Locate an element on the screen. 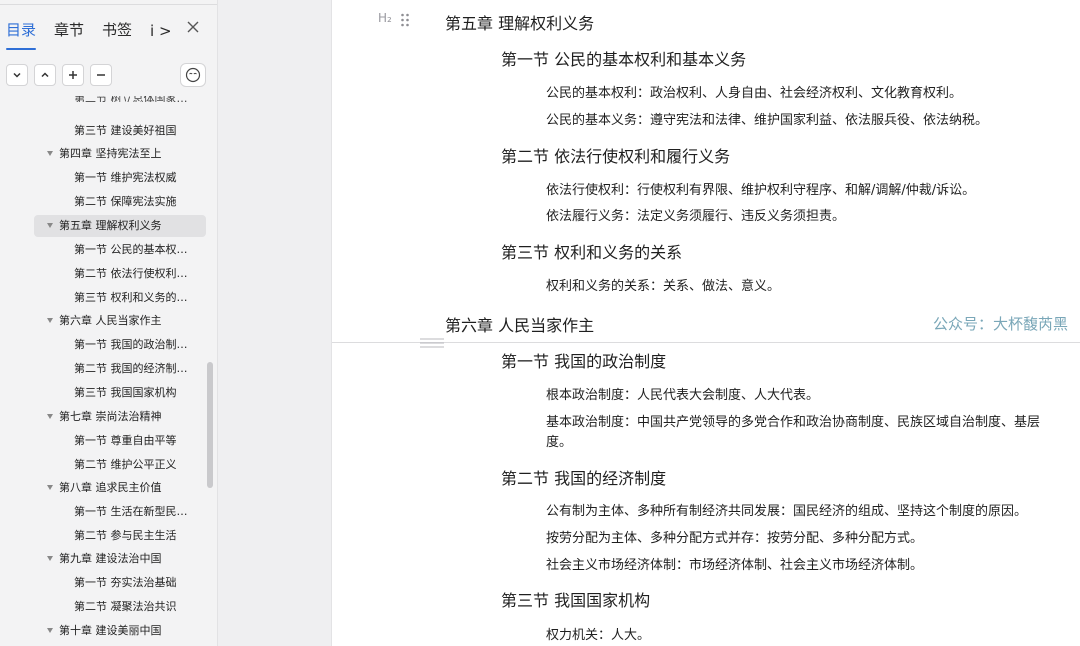 The height and width of the screenshot is (646, 1080). remove-level-button is located at coordinates (101, 75).